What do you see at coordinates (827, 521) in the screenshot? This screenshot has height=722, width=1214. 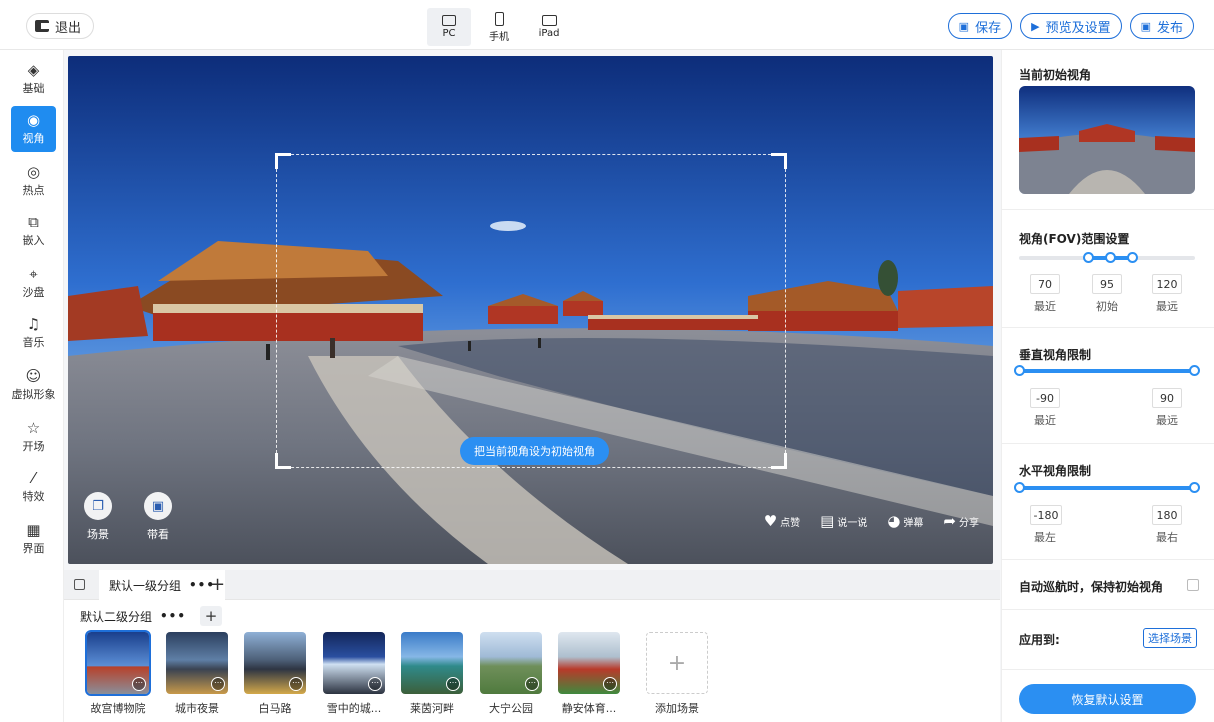 I see `comment-icon: ▤` at bounding box center [827, 521].